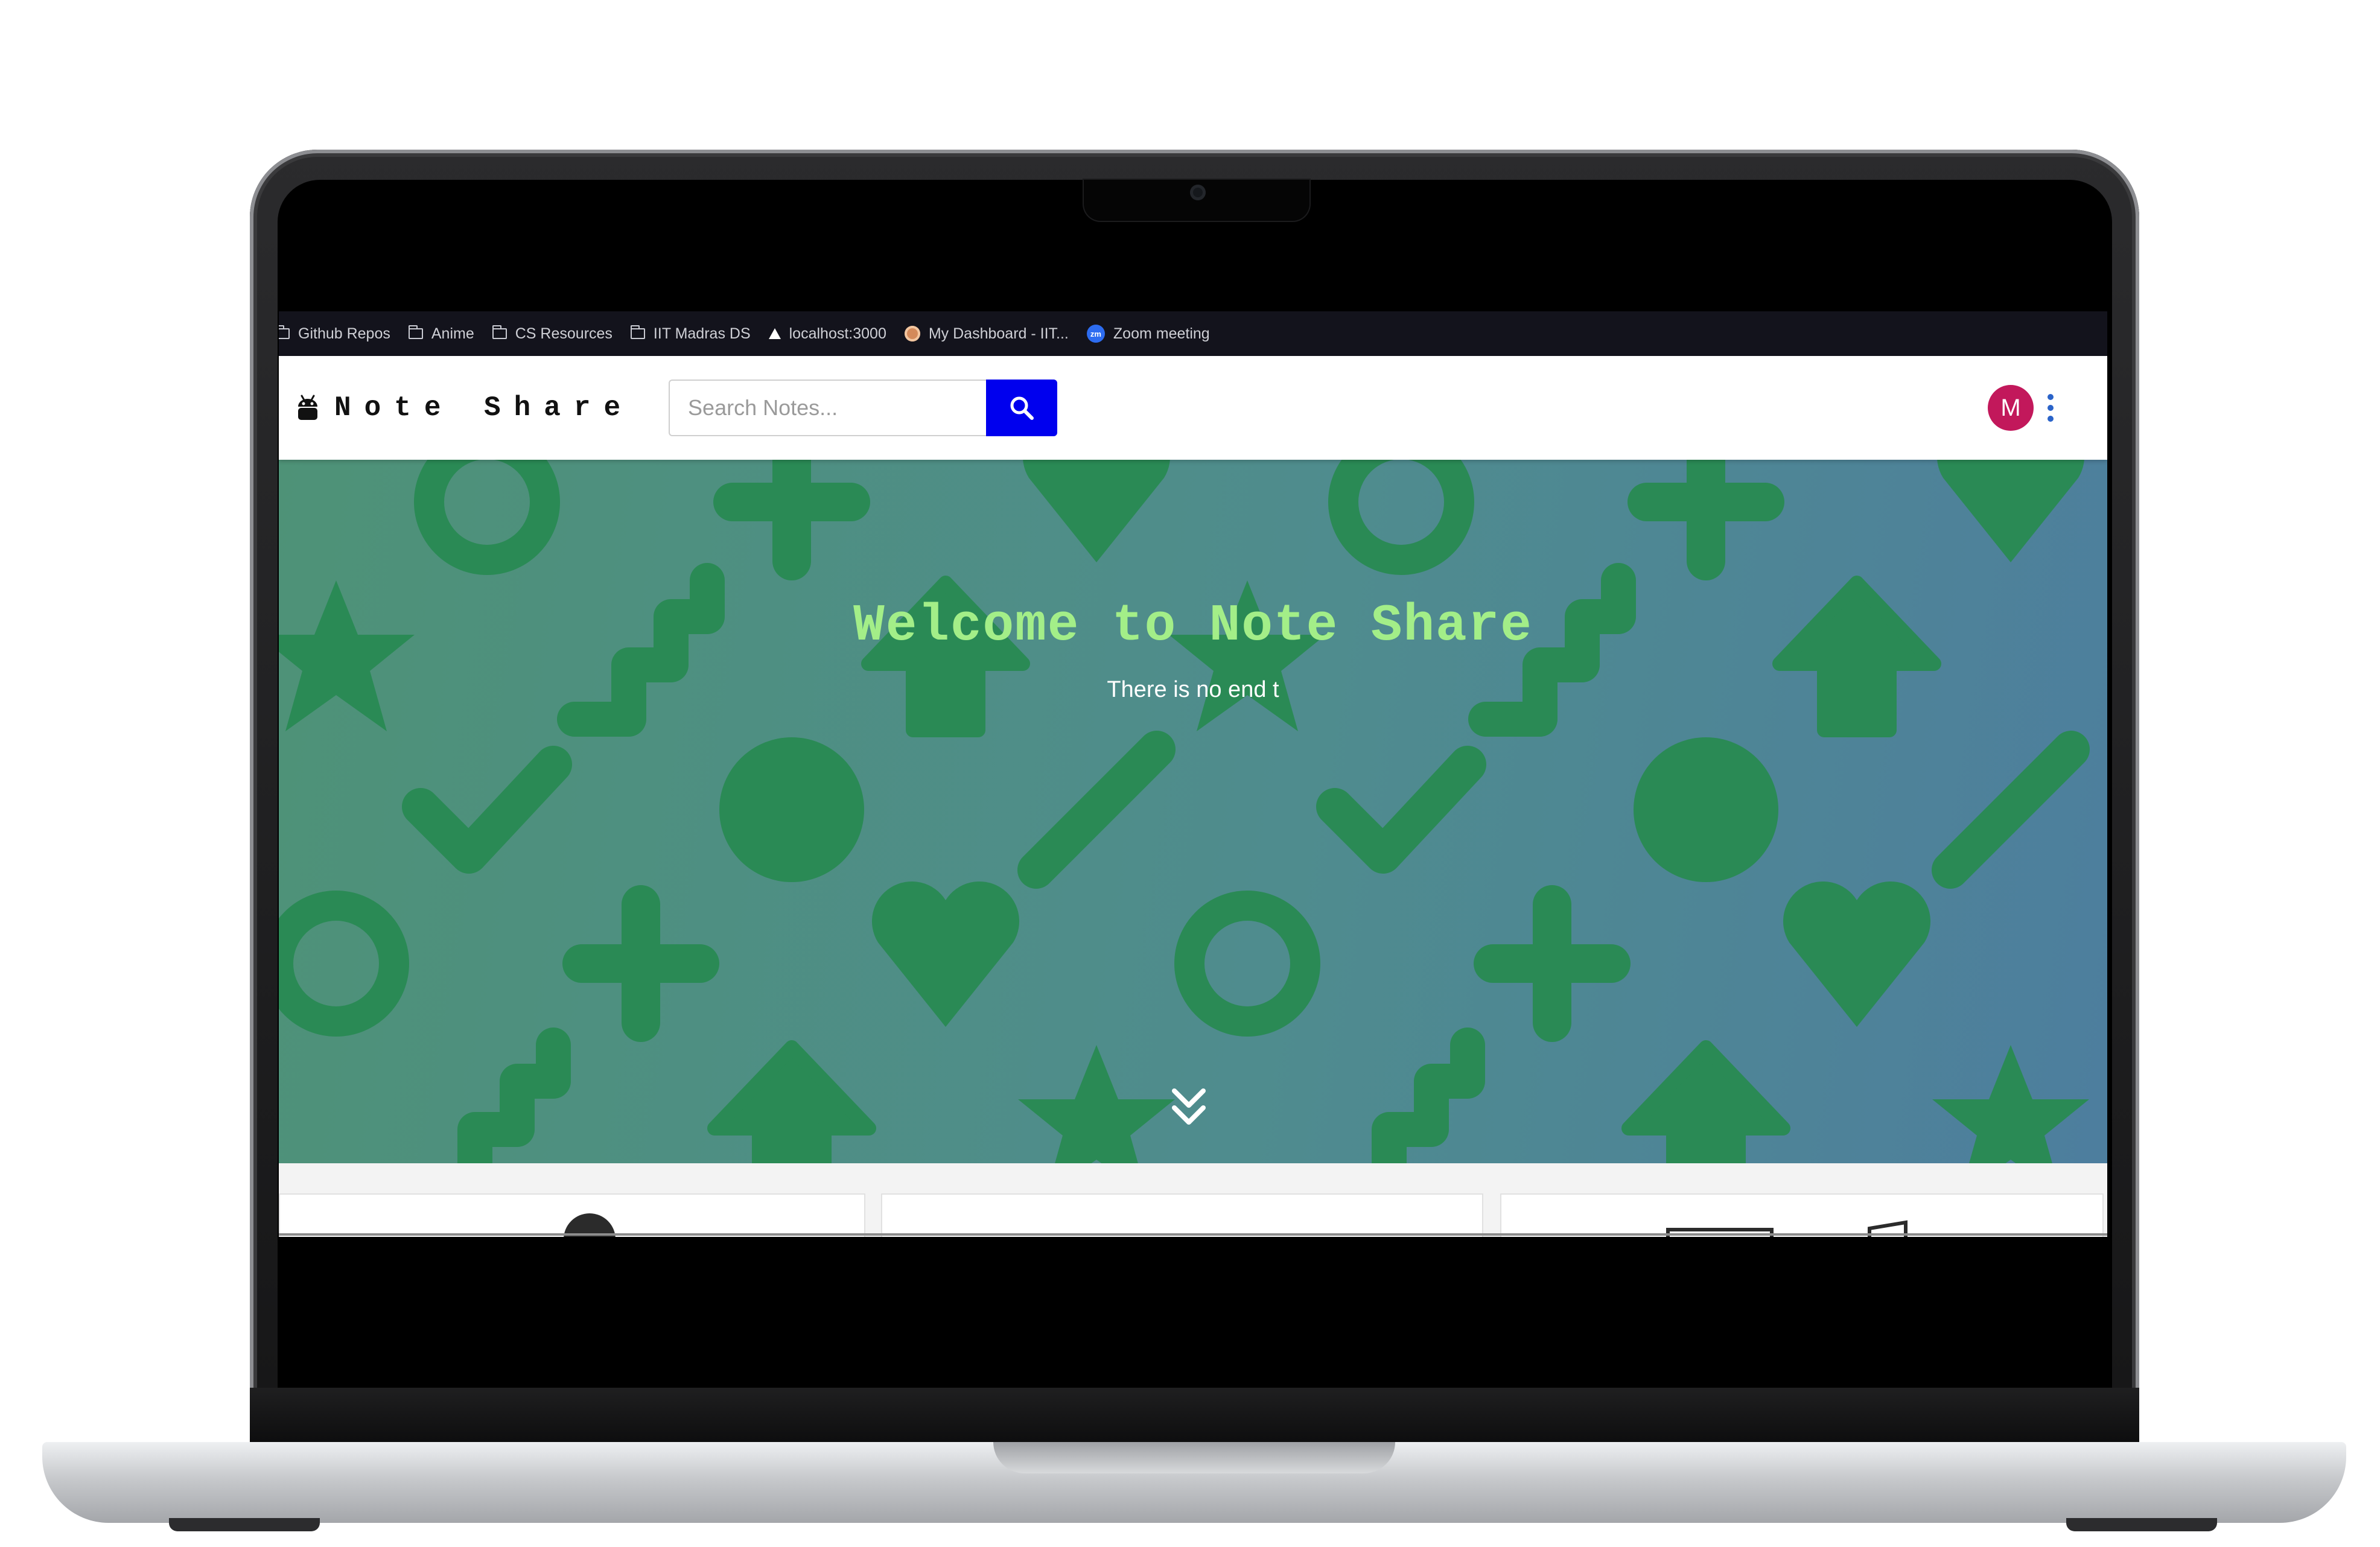 The image size is (2380, 1547). I want to click on bookmark-localhost: localhost:3000, so click(827, 334).